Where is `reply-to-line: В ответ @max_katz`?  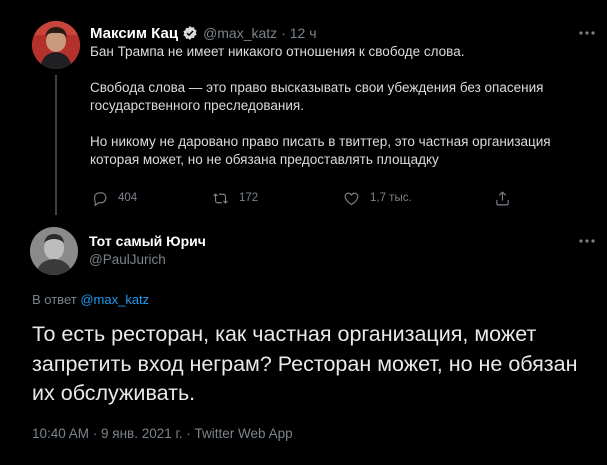
reply-to-line: В ответ @max_katz is located at coordinates (90, 299).